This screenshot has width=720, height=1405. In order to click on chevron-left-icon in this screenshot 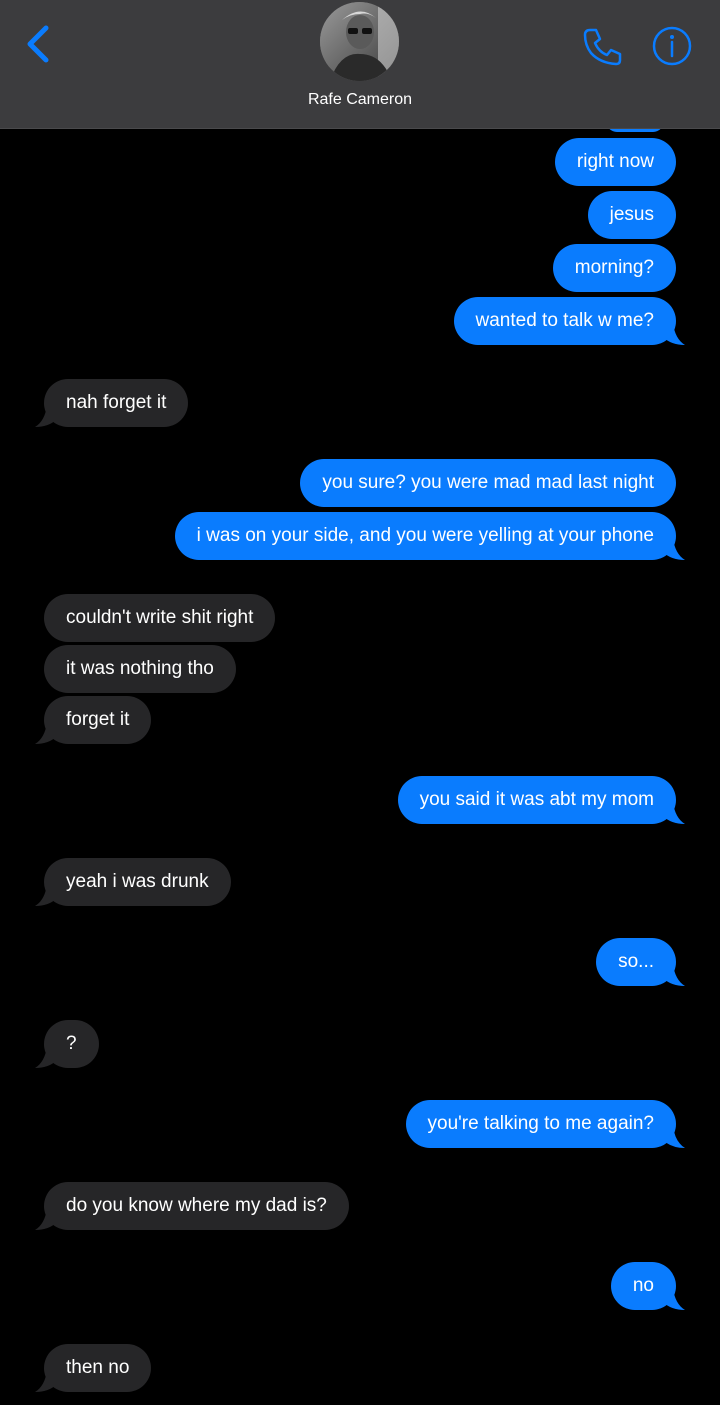, I will do `click(38, 44)`.